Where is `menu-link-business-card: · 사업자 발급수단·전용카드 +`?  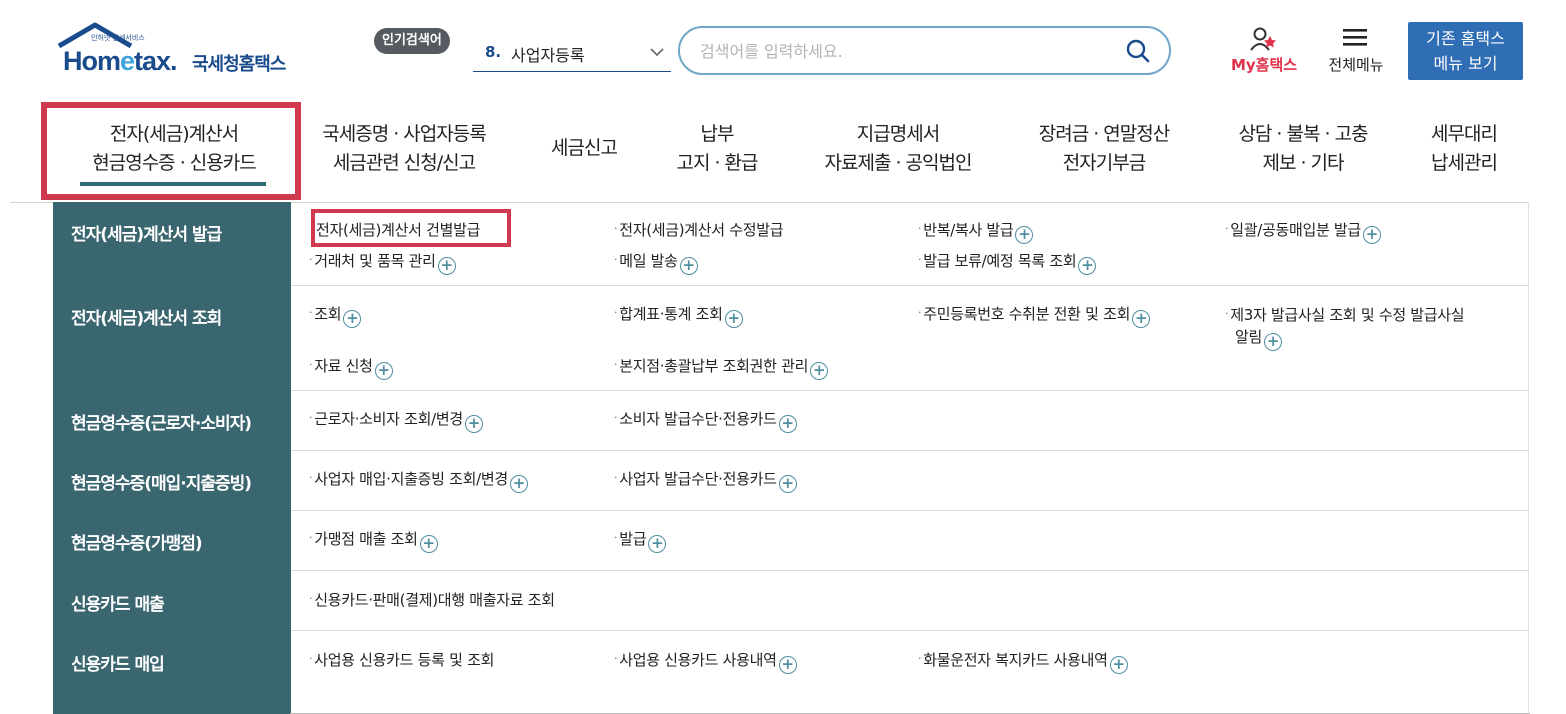
menu-link-business-card: · 사업자 발급수단·전용카드 + is located at coordinates (705, 480).